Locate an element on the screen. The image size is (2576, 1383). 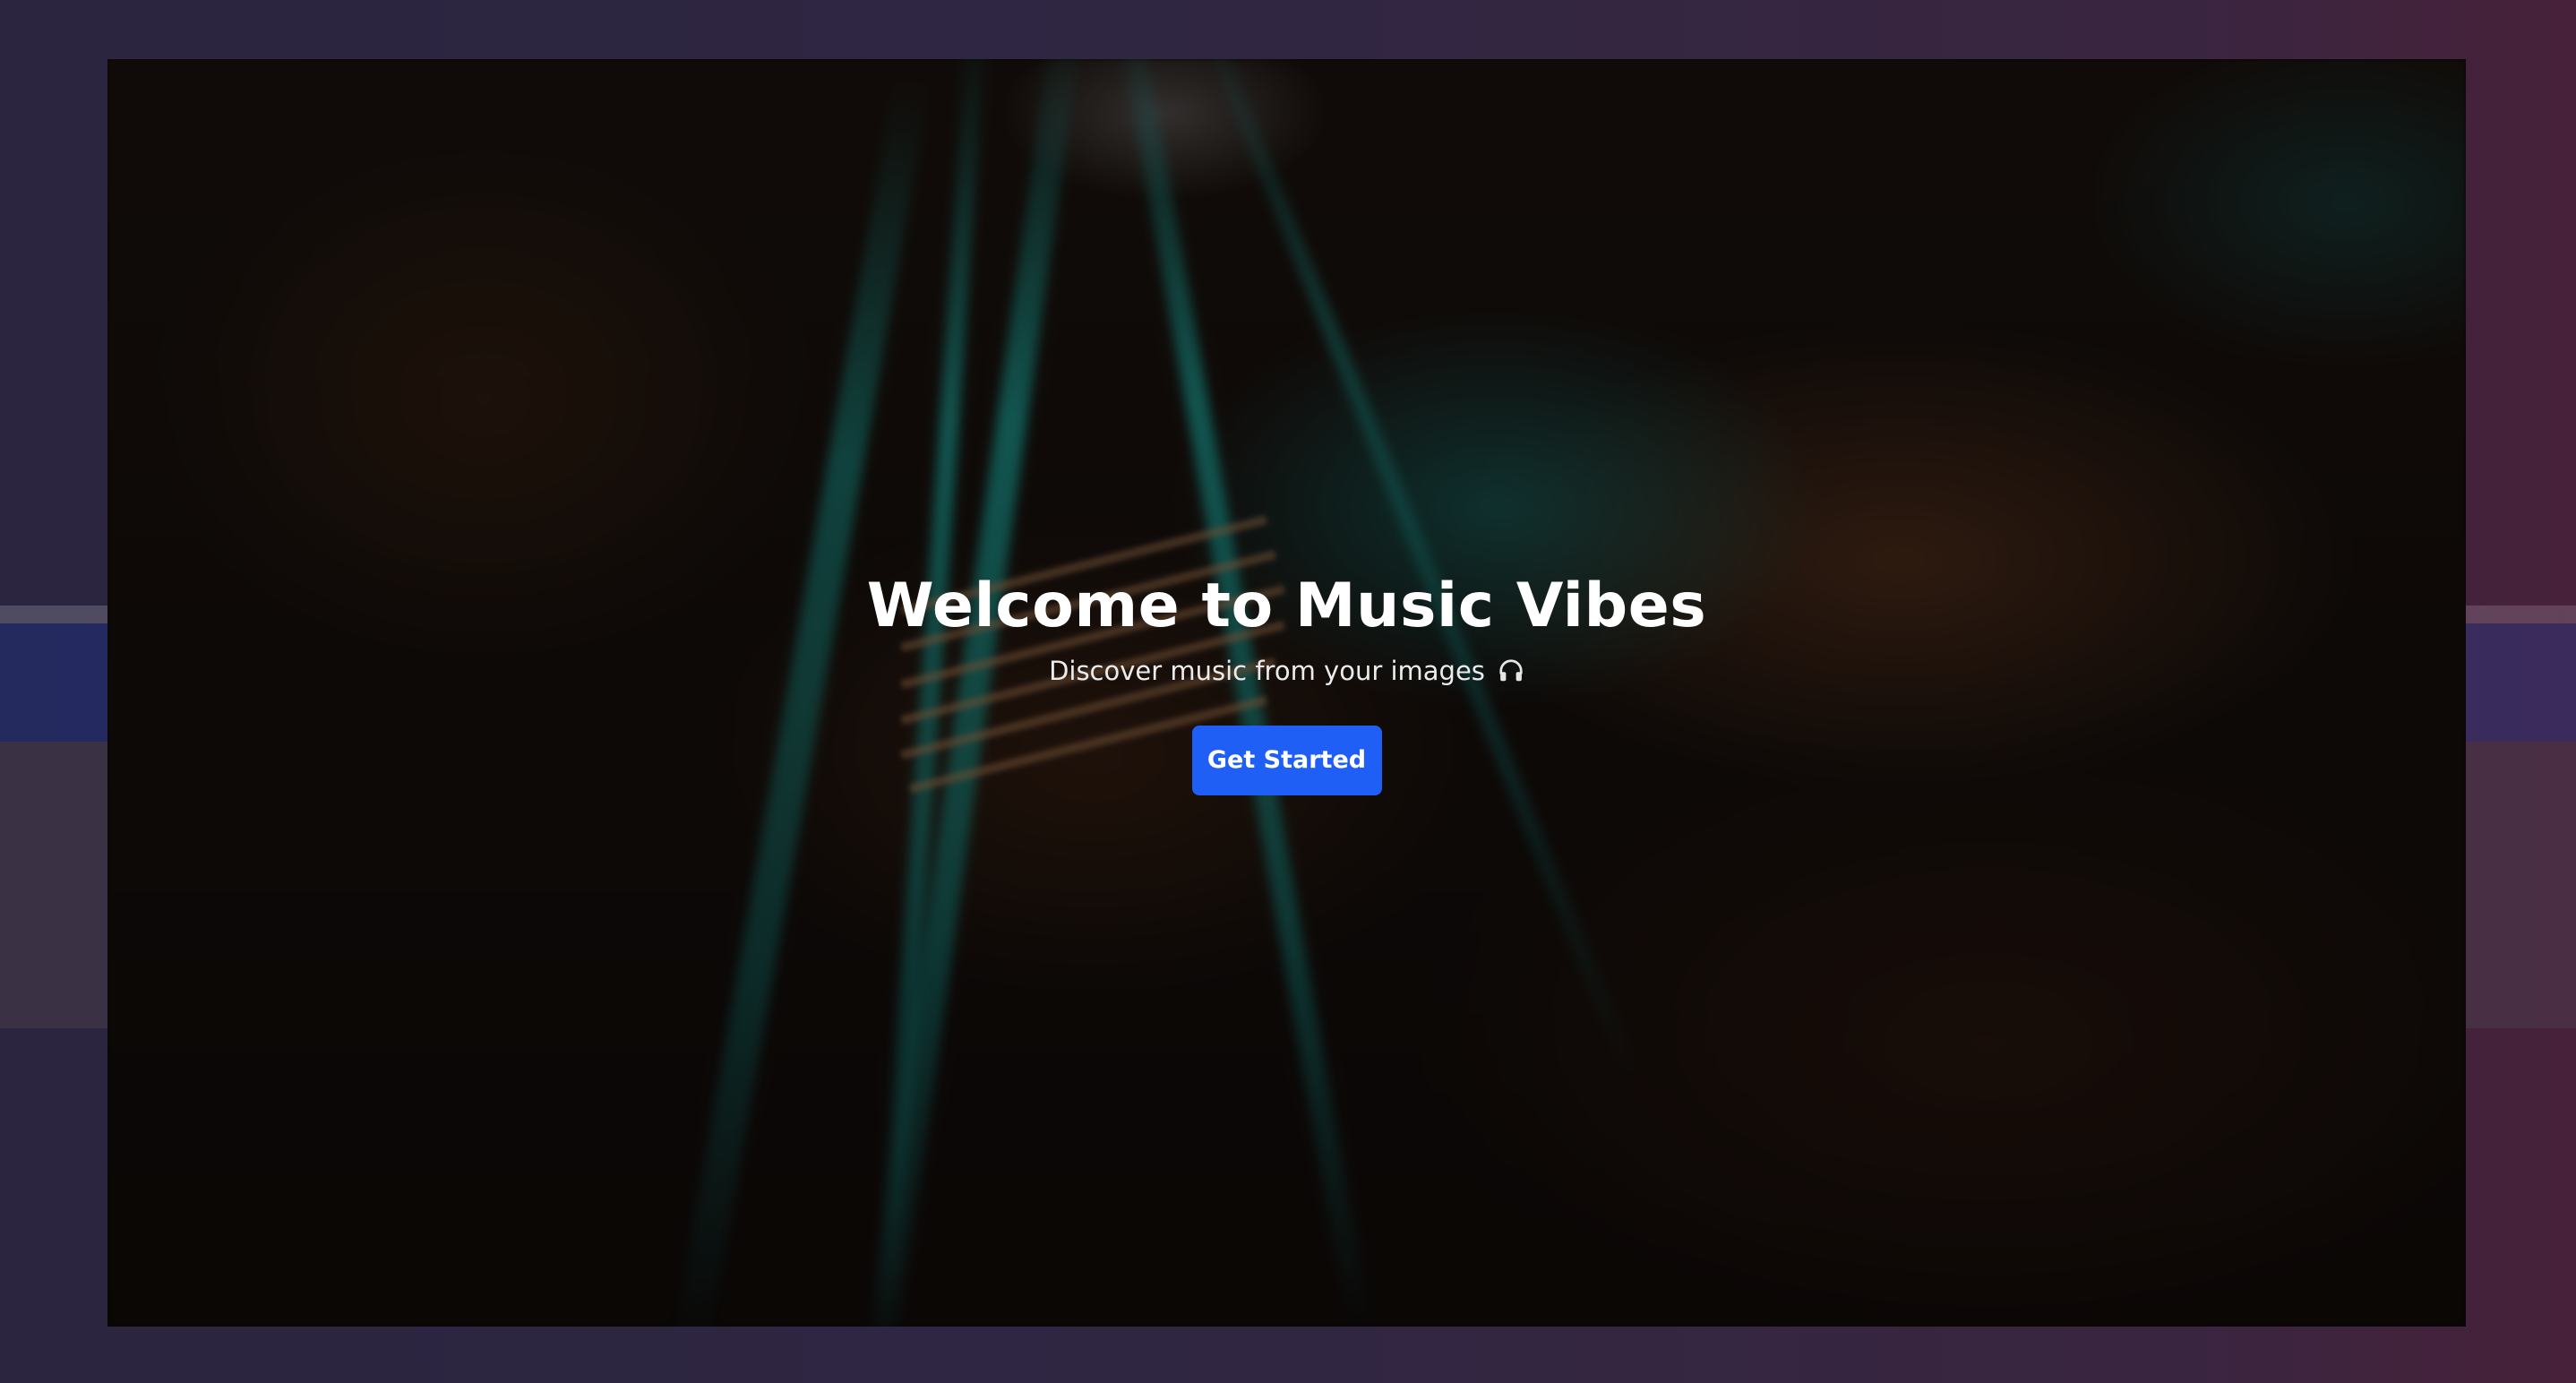
headphones-icon is located at coordinates (1511, 670).